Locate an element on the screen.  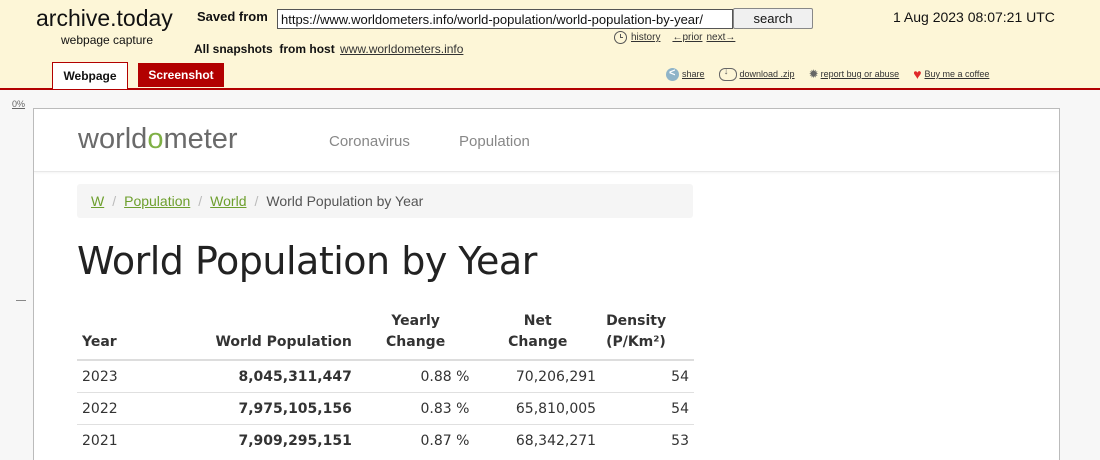
nav-coronavirus: Coronavirus is located at coordinates (369, 141).